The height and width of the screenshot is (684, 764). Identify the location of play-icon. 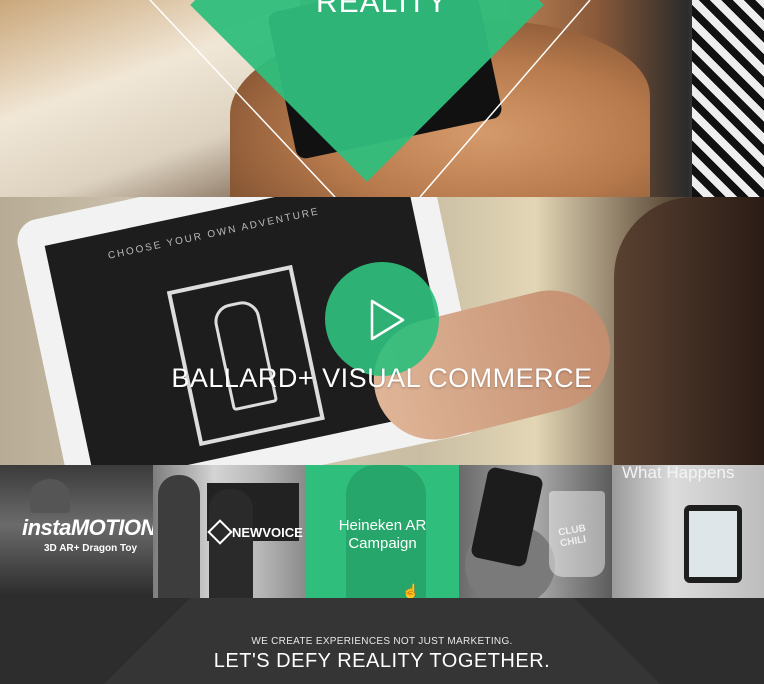
(387, 320).